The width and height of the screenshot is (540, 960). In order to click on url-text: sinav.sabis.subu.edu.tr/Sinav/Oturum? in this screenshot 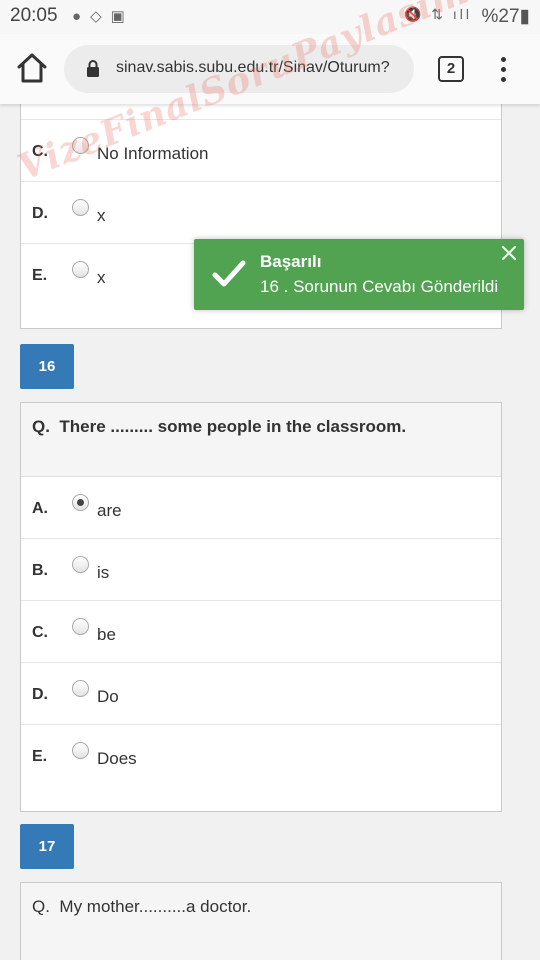, I will do `click(253, 67)`.